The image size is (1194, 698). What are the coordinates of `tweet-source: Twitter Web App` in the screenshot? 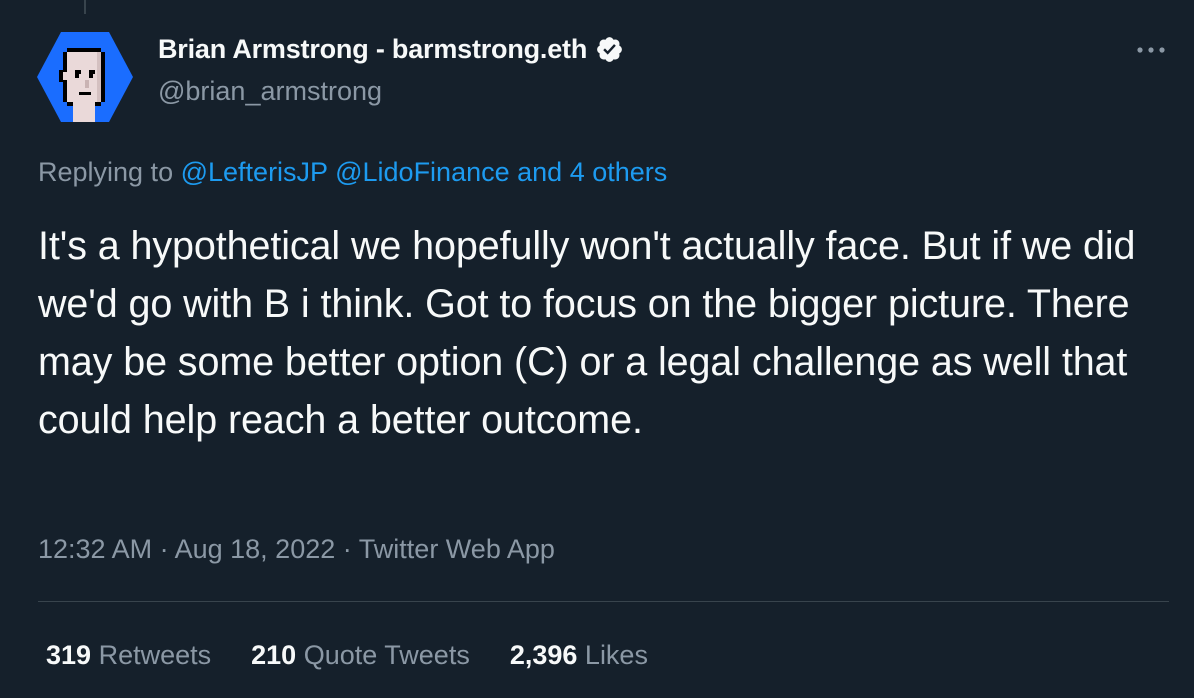 It's located at (457, 549).